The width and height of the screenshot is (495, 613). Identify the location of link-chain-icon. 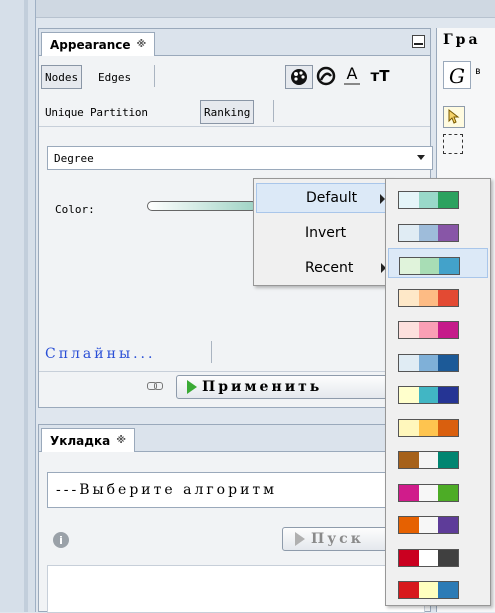
(155, 387).